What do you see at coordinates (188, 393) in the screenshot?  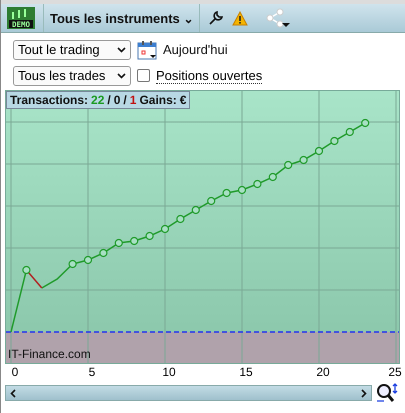 I see `horizontal-scrollbar` at bounding box center [188, 393].